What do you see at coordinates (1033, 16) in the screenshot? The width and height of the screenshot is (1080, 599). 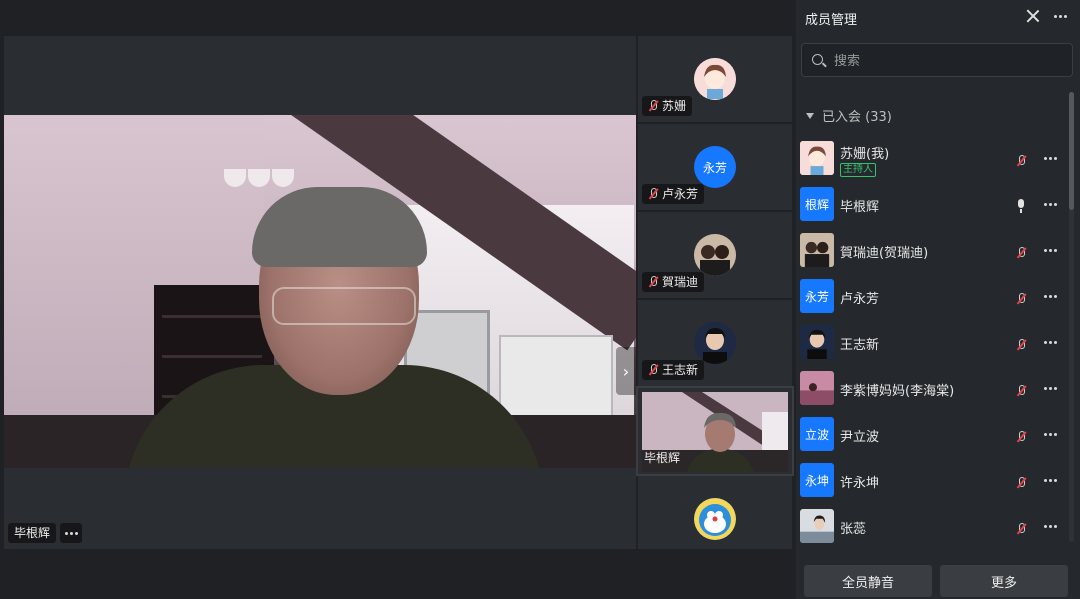 I see `close-icon` at bounding box center [1033, 16].